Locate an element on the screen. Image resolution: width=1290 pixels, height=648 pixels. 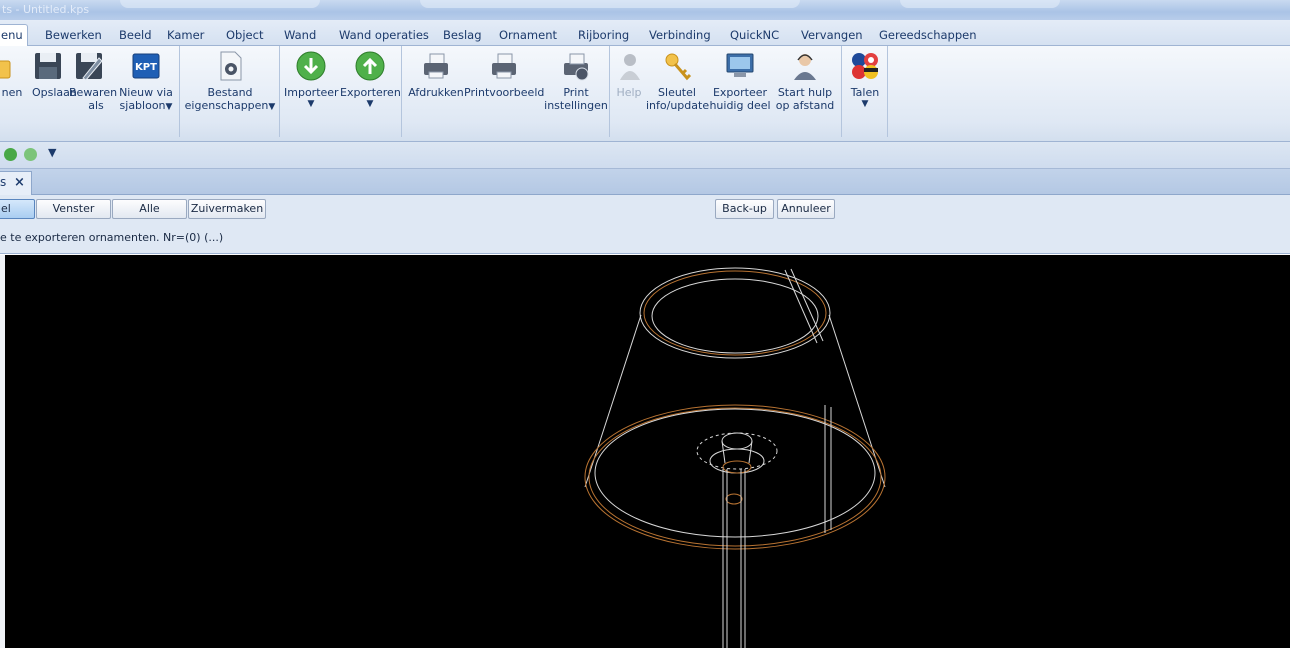
undo-icon is located at coordinates (10, 154).